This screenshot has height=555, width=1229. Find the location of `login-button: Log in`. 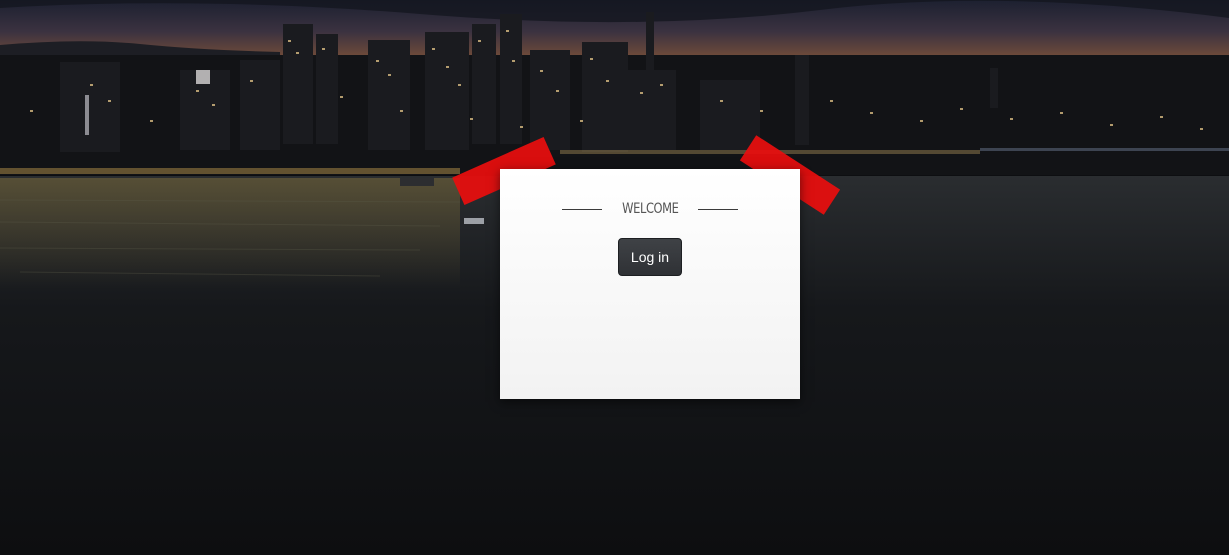

login-button: Log in is located at coordinates (650, 257).